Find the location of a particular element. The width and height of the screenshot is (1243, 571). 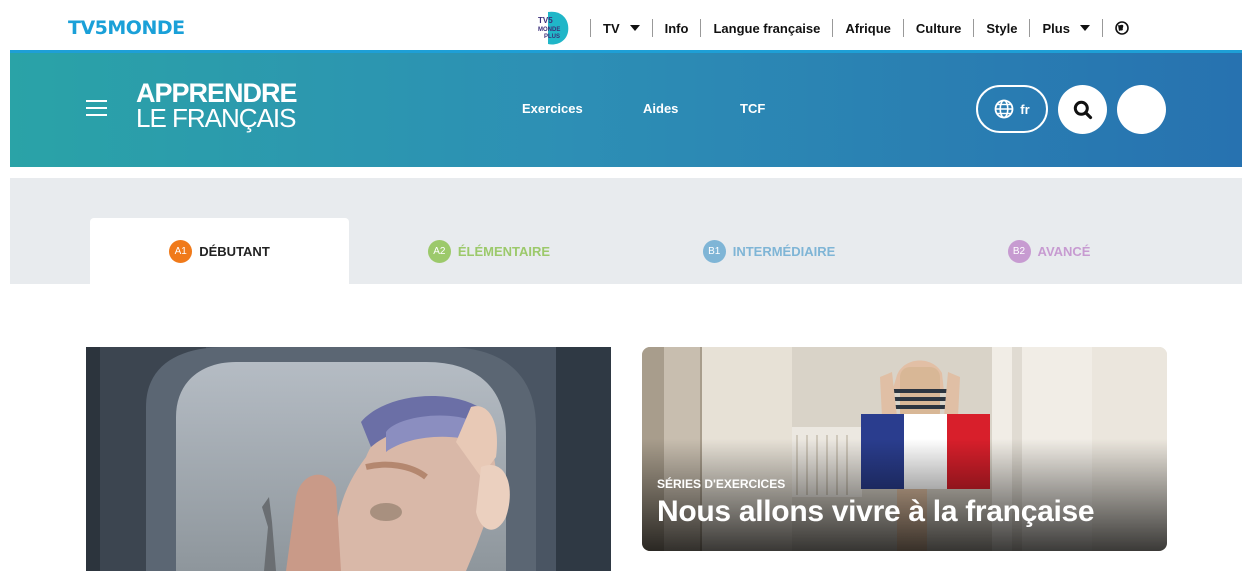

nav-item-culture: Culture is located at coordinates (939, 28).